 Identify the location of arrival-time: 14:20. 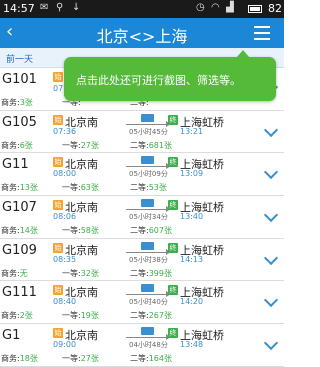
(192, 302).